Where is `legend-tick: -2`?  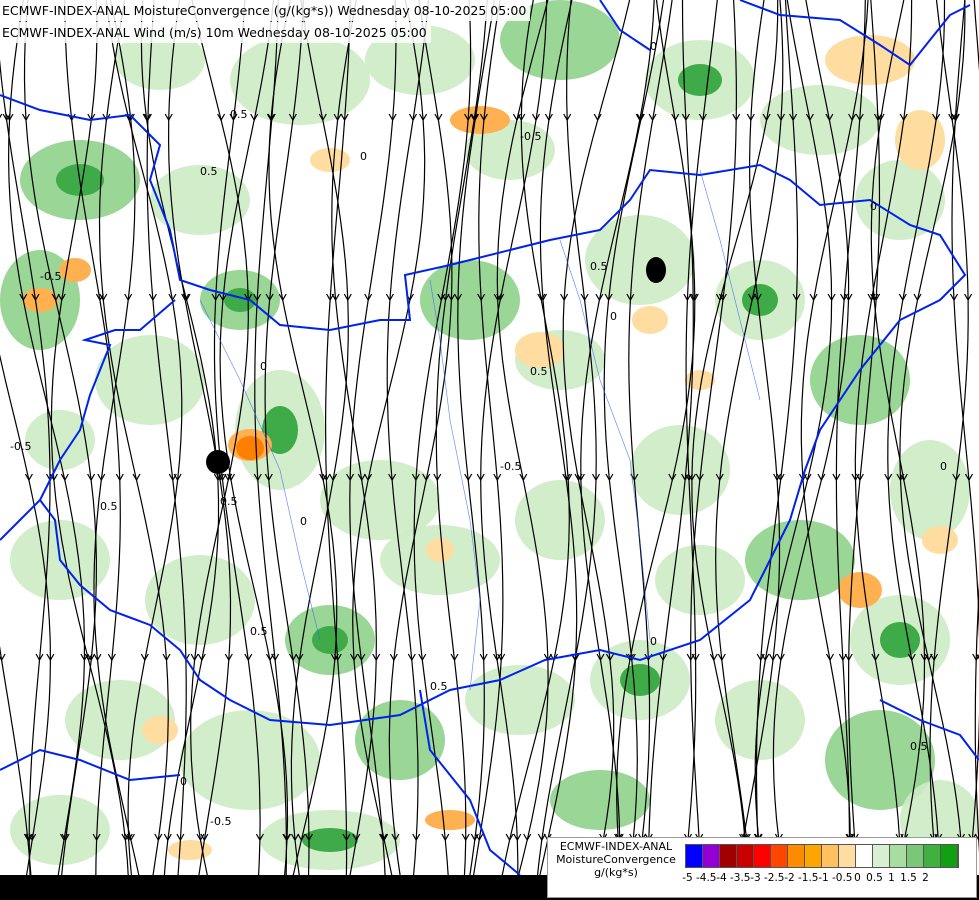 legend-tick: -2 is located at coordinates (789, 878).